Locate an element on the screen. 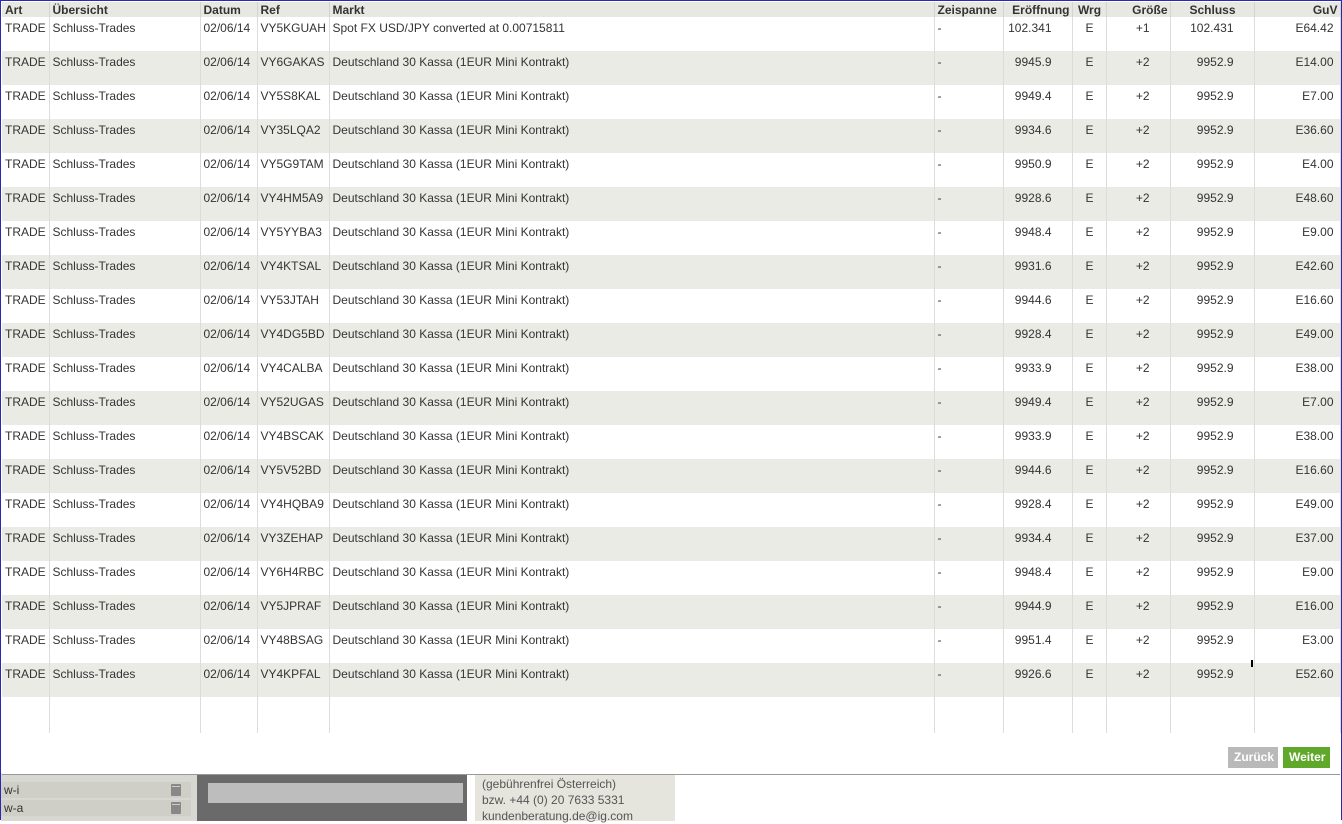 The image size is (1342, 824). cell-guv: E9.00 is located at coordinates (1297, 238).